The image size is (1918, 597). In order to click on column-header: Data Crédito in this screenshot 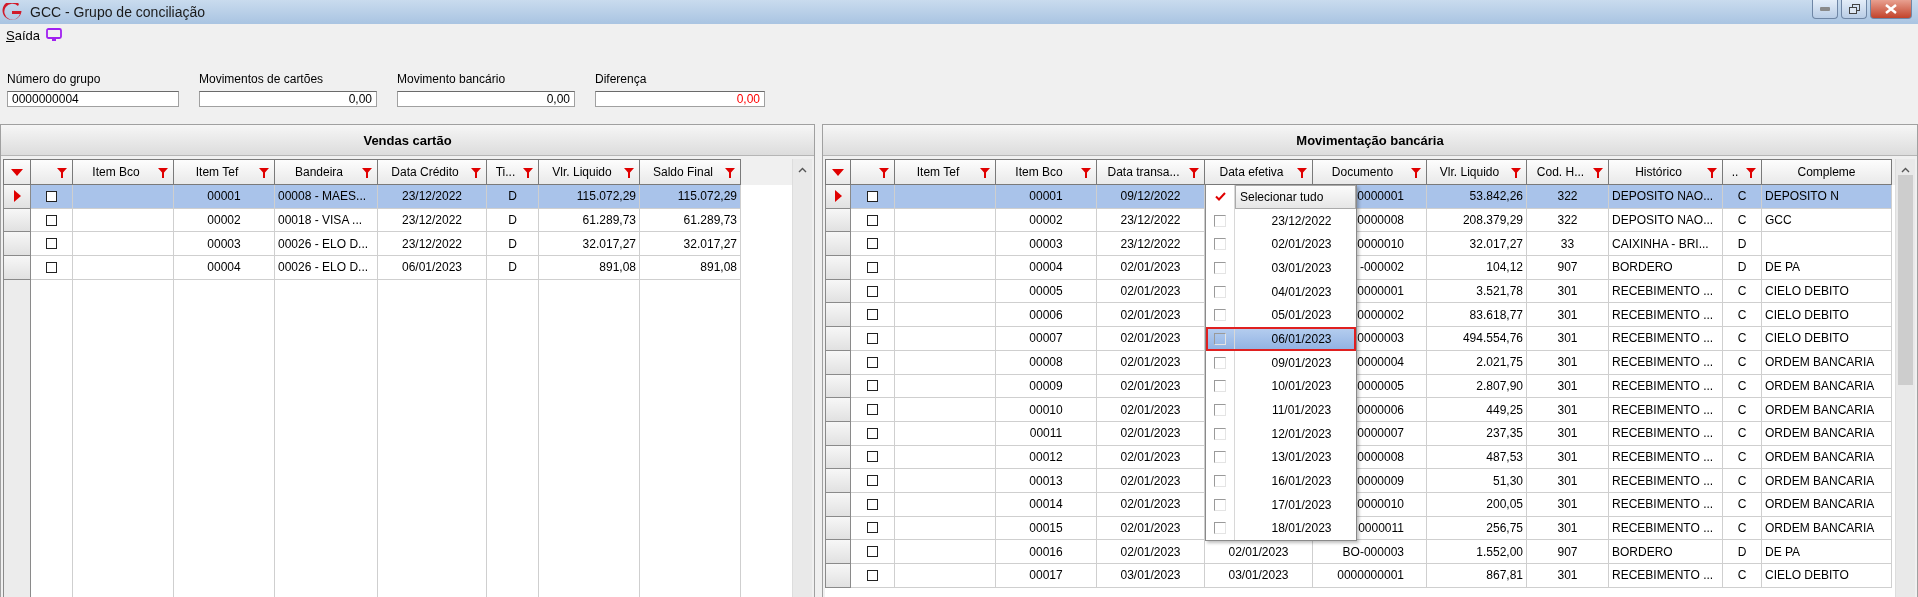, I will do `click(432, 172)`.